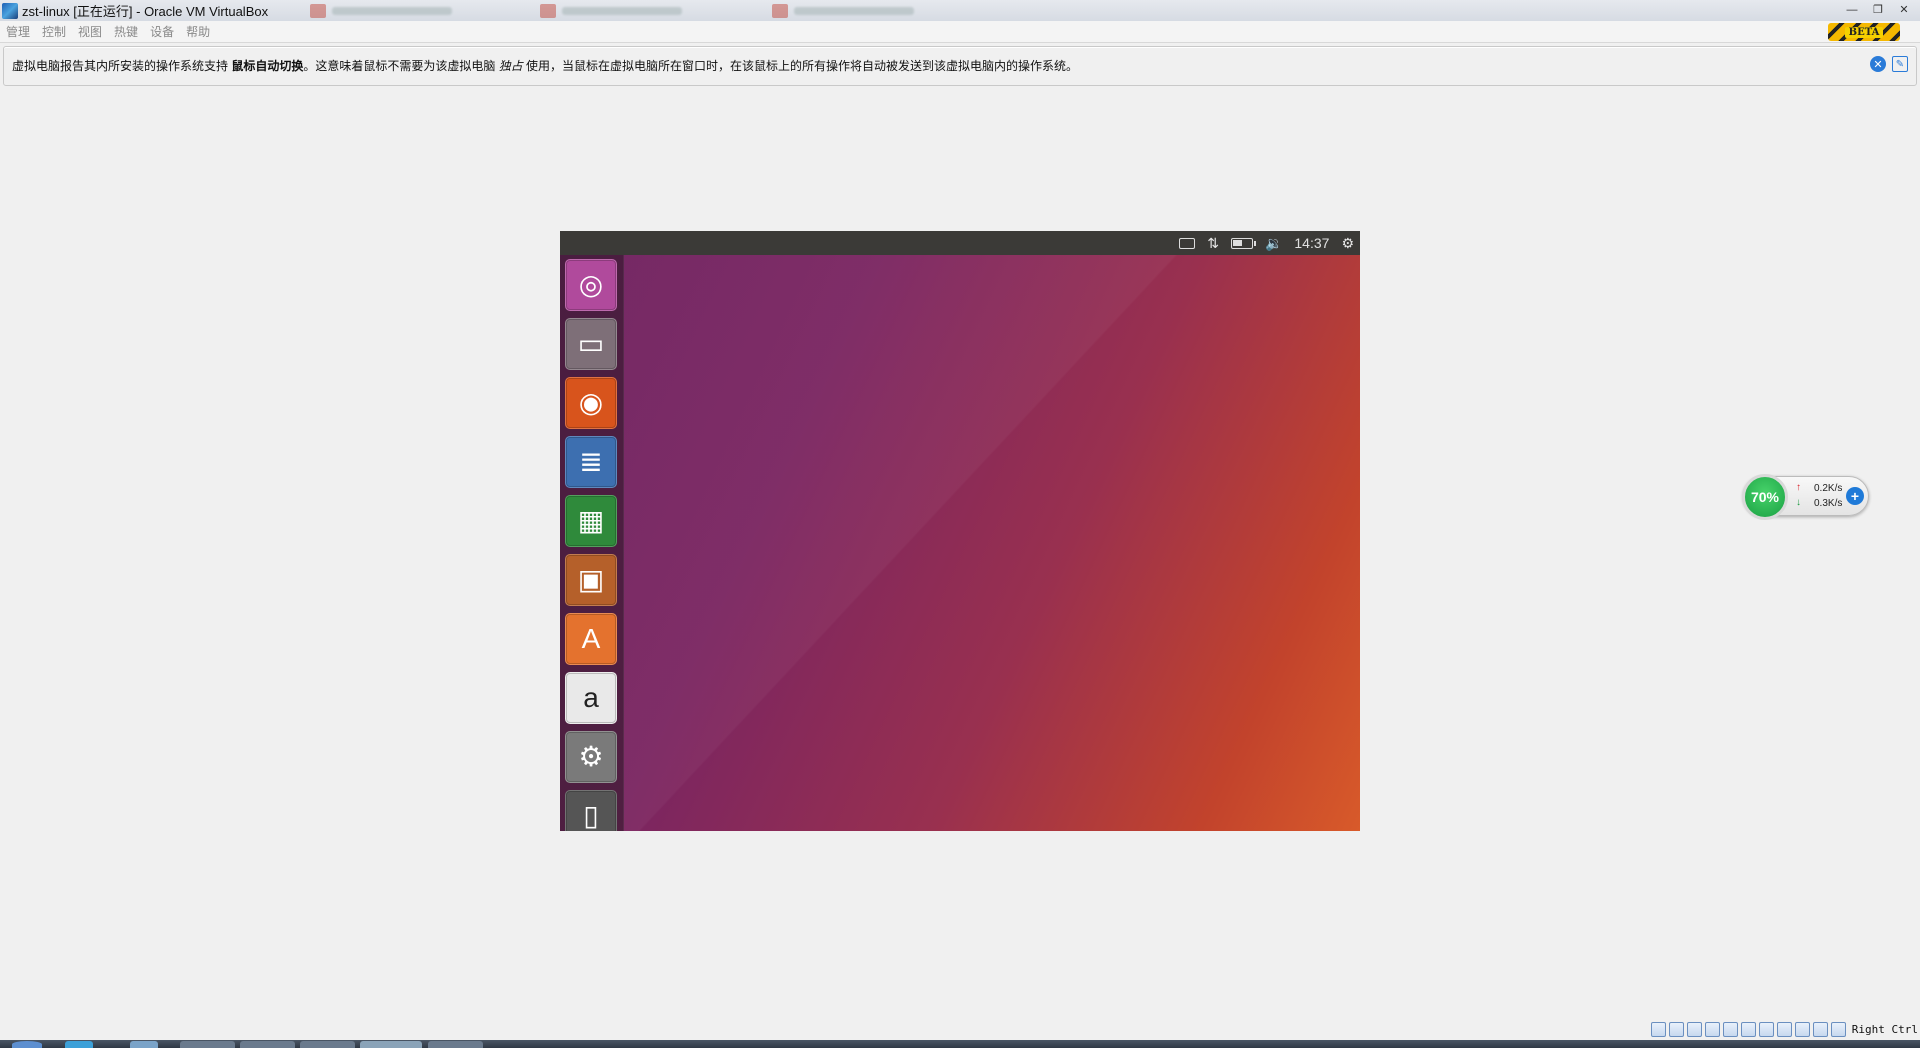 This screenshot has height=1048, width=1920. I want to click on memory-usage-ring: 70%, so click(1765, 497).